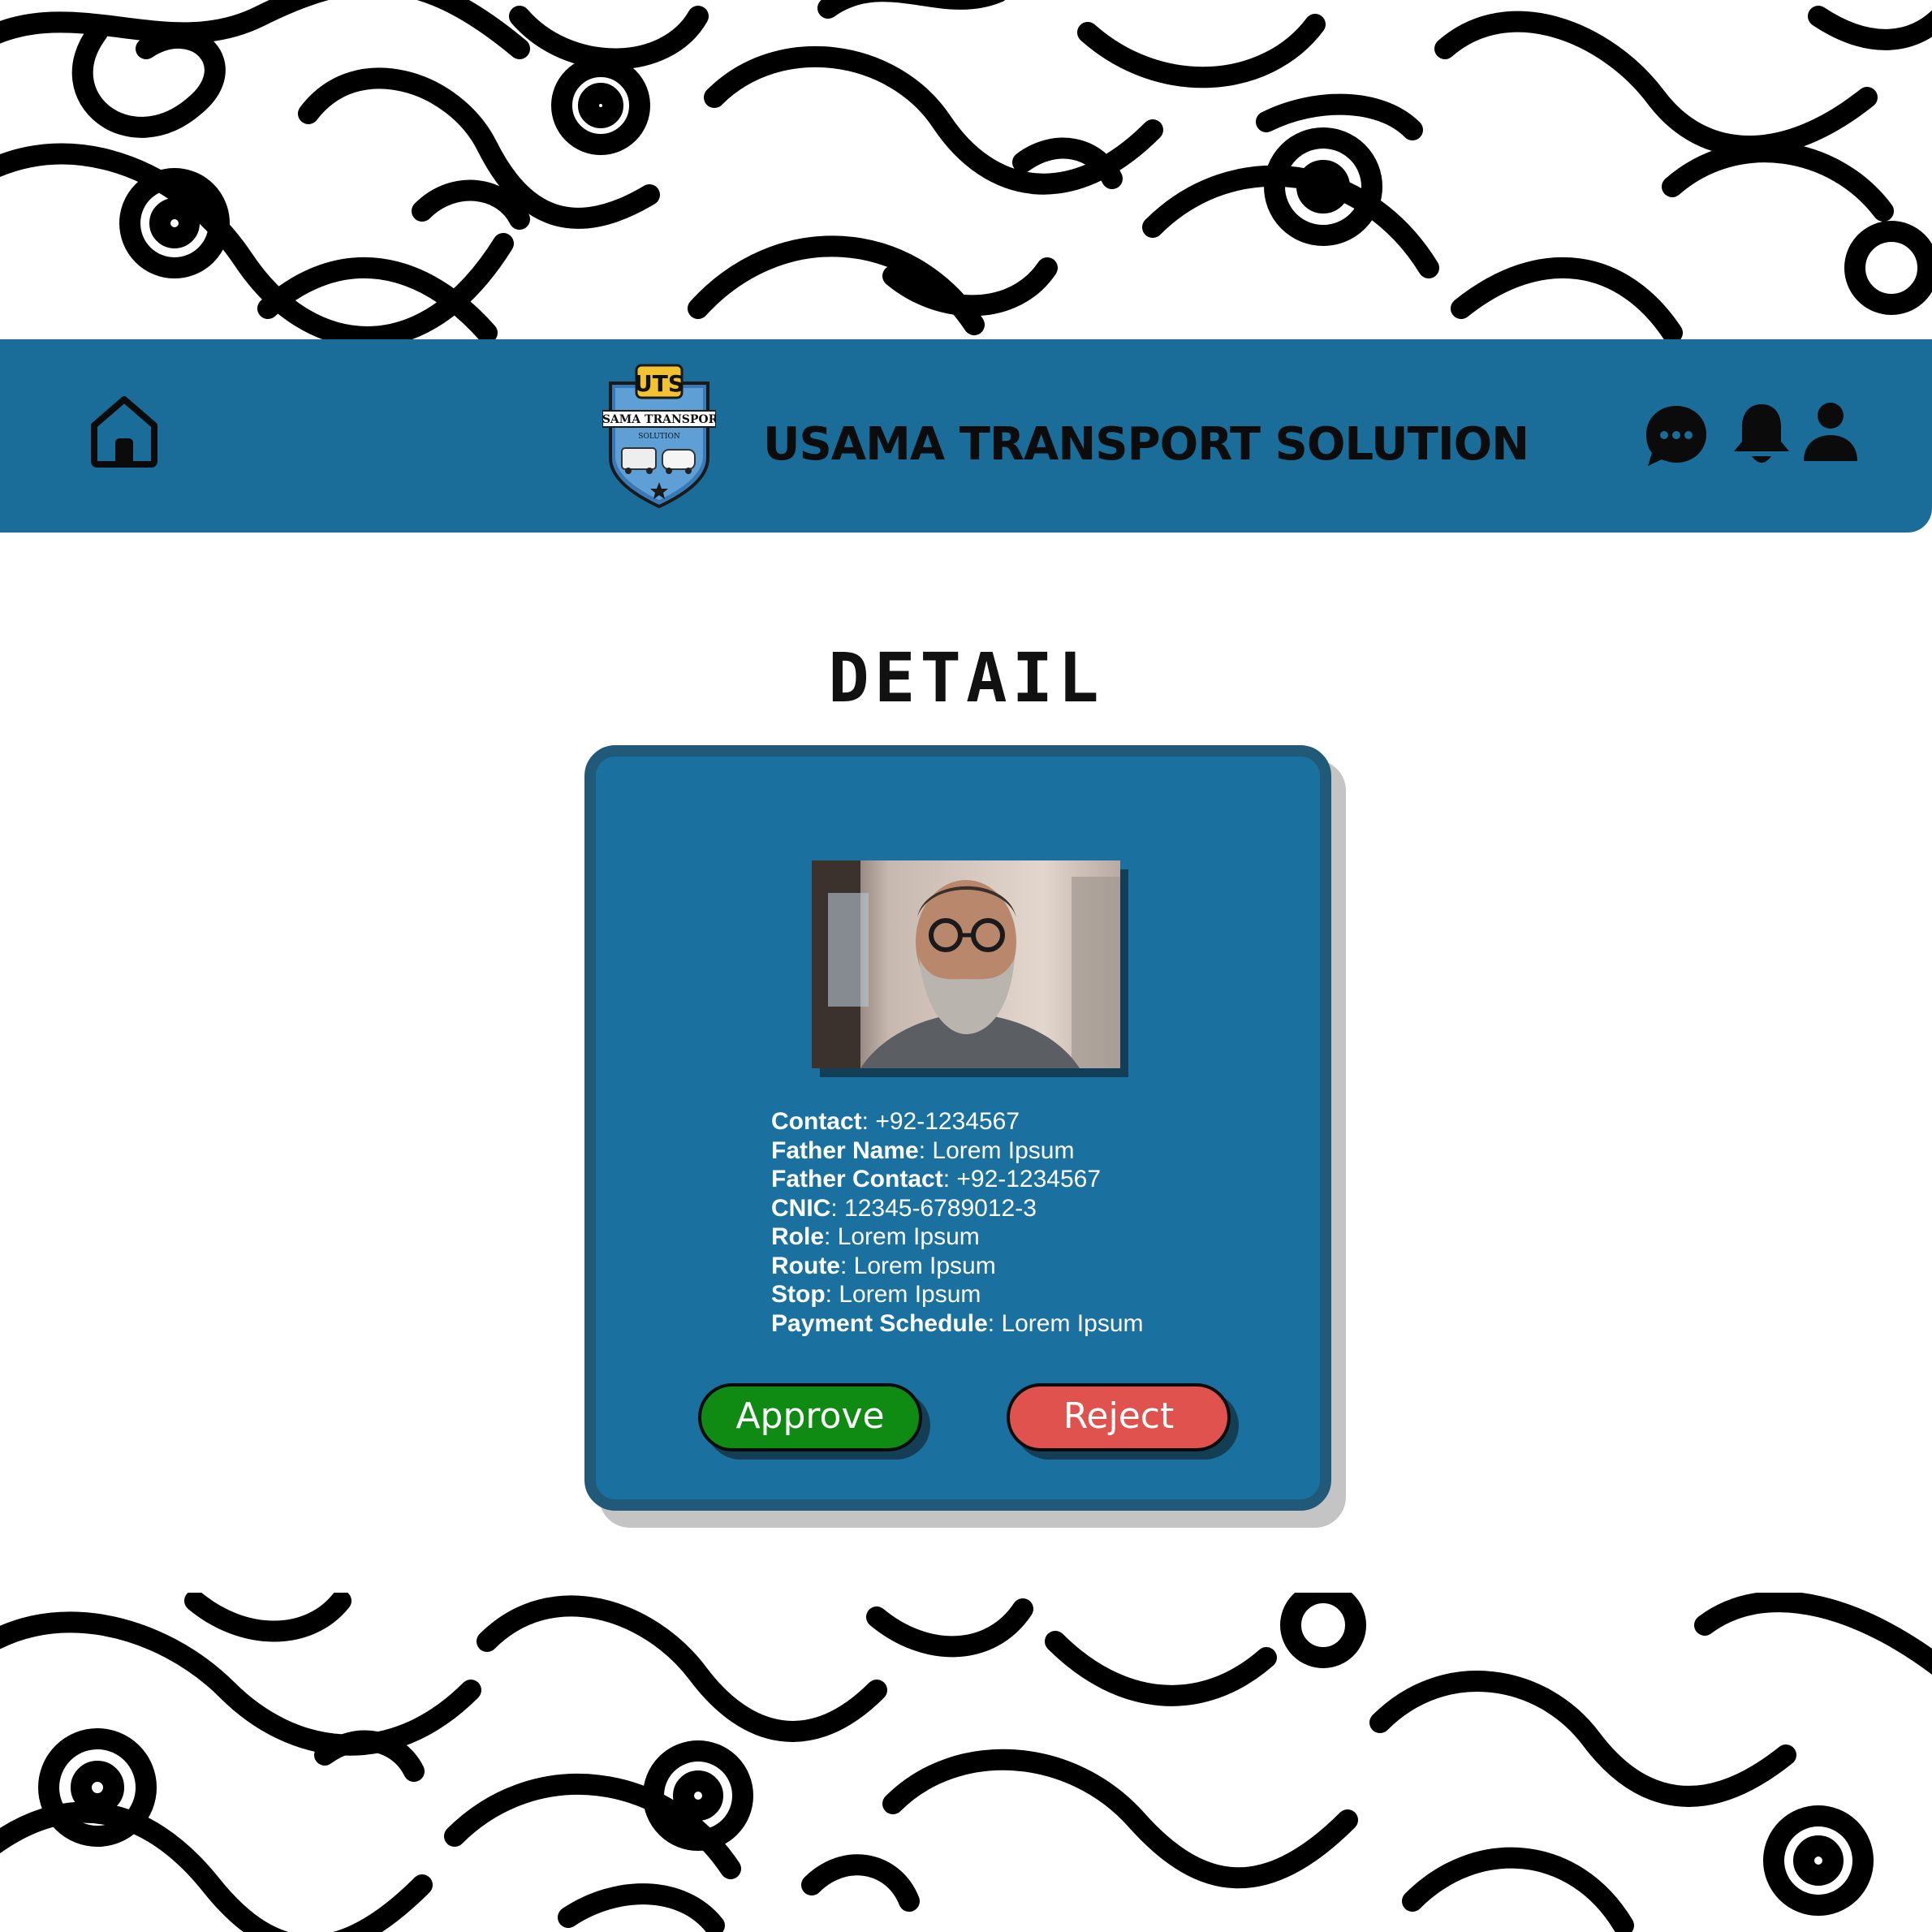 Image resolution: width=1932 pixels, height=1932 pixels. I want to click on field-label: Contact, so click(816, 1121).